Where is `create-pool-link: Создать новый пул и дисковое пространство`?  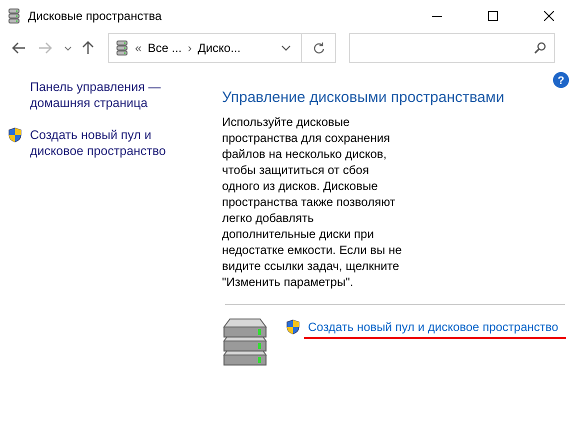 create-pool-link: Создать новый пул и дисковое пространство is located at coordinates (433, 327).